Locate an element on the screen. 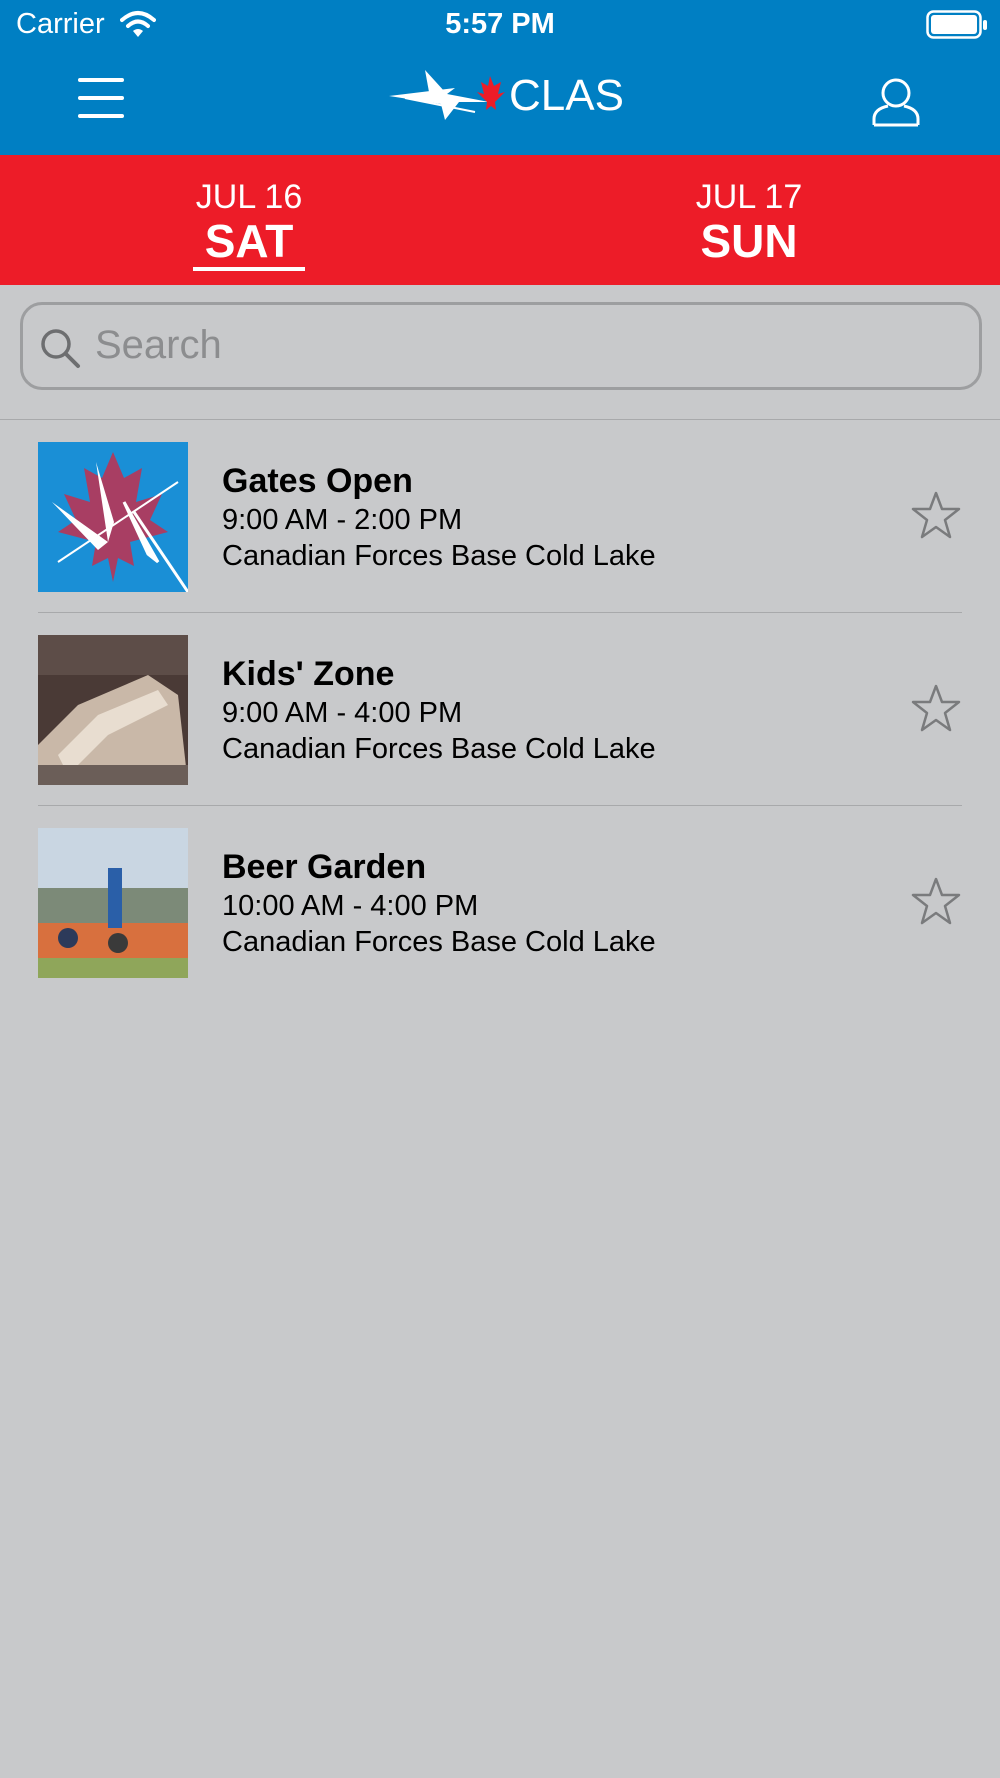 The width and height of the screenshot is (1000, 1778). event-title: Gates Open is located at coordinates (317, 481).